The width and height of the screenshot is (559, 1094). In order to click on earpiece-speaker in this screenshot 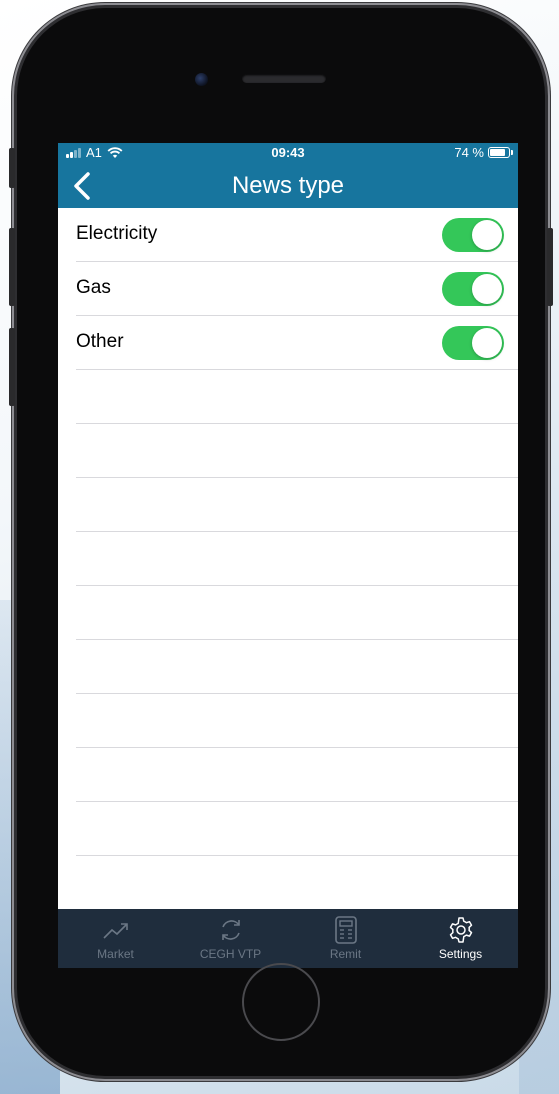, I will do `click(284, 78)`.